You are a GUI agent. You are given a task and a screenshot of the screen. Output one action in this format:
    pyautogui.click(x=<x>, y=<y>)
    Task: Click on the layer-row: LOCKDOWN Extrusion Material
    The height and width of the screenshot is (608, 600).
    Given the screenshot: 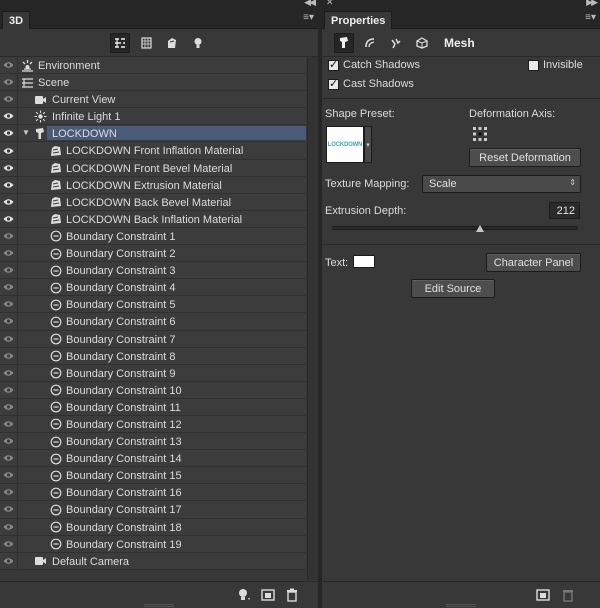 What is the action you would take?
    pyautogui.click(x=153, y=185)
    